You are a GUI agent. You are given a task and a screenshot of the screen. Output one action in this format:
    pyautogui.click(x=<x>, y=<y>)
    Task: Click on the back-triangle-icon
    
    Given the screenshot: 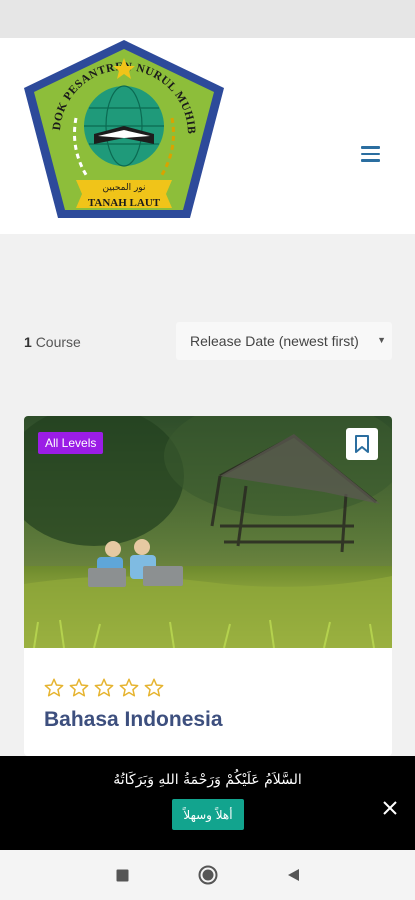 What is the action you would take?
    pyautogui.click(x=293, y=875)
    